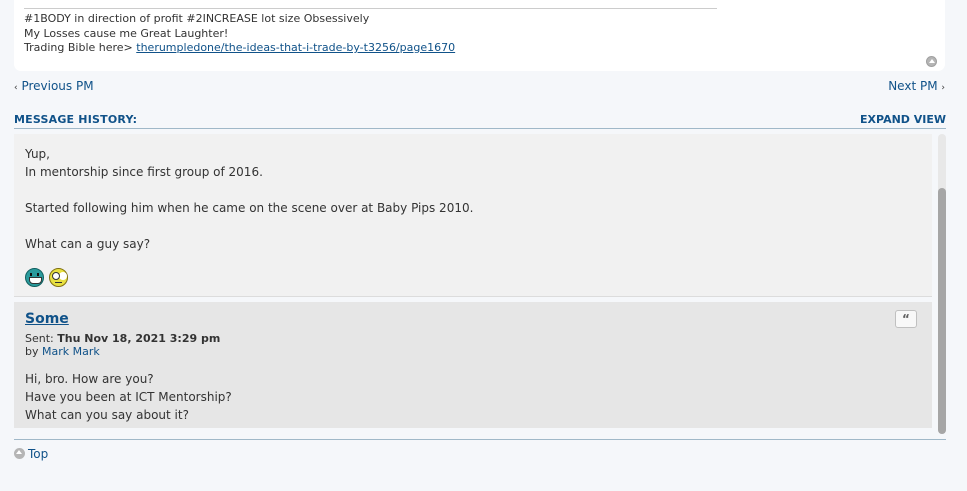 This screenshot has height=491, width=967. Describe the element at coordinates (126, 33) in the screenshot. I see `signature-line-2: My Losses cause me Great Laughter!` at that location.